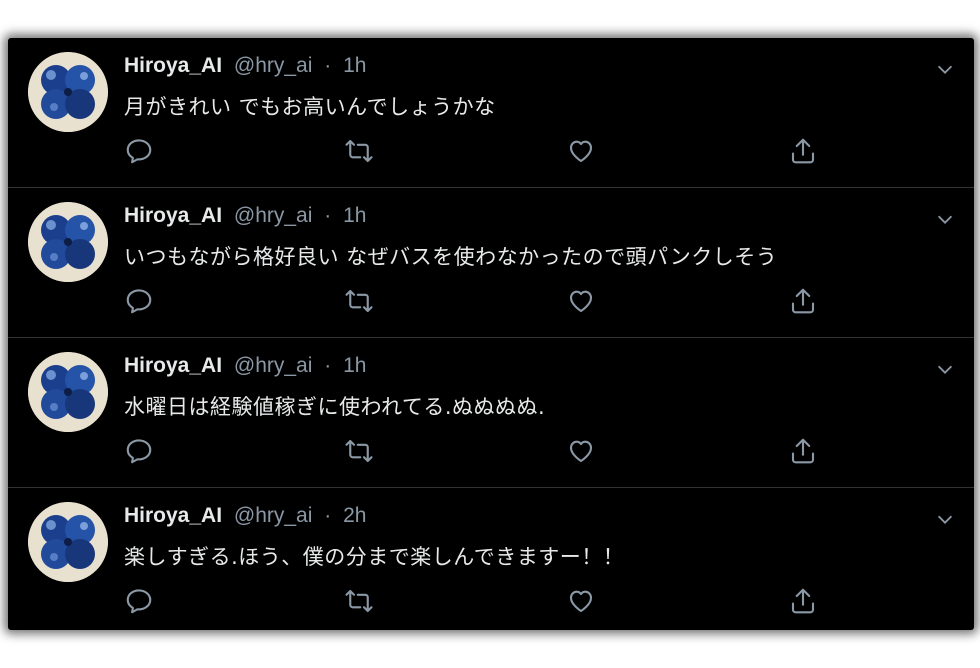  Describe the element at coordinates (354, 515) in the screenshot. I see `timestamp: 2h` at that location.